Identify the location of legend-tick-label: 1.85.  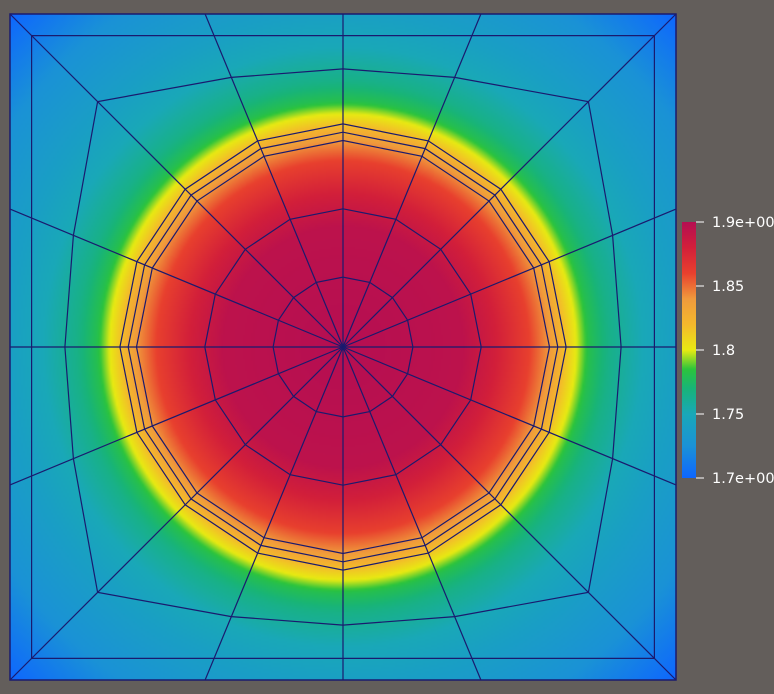
(728, 287).